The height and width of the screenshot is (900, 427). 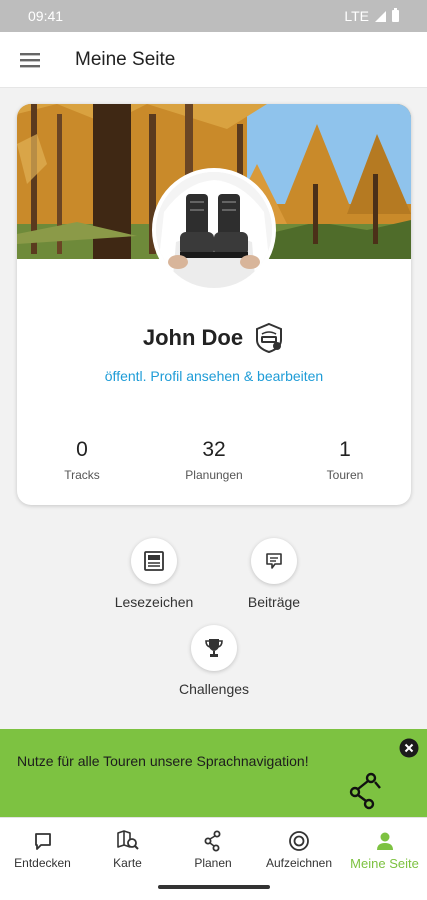 I want to click on nav-karte: Karte, so click(x=127, y=848).